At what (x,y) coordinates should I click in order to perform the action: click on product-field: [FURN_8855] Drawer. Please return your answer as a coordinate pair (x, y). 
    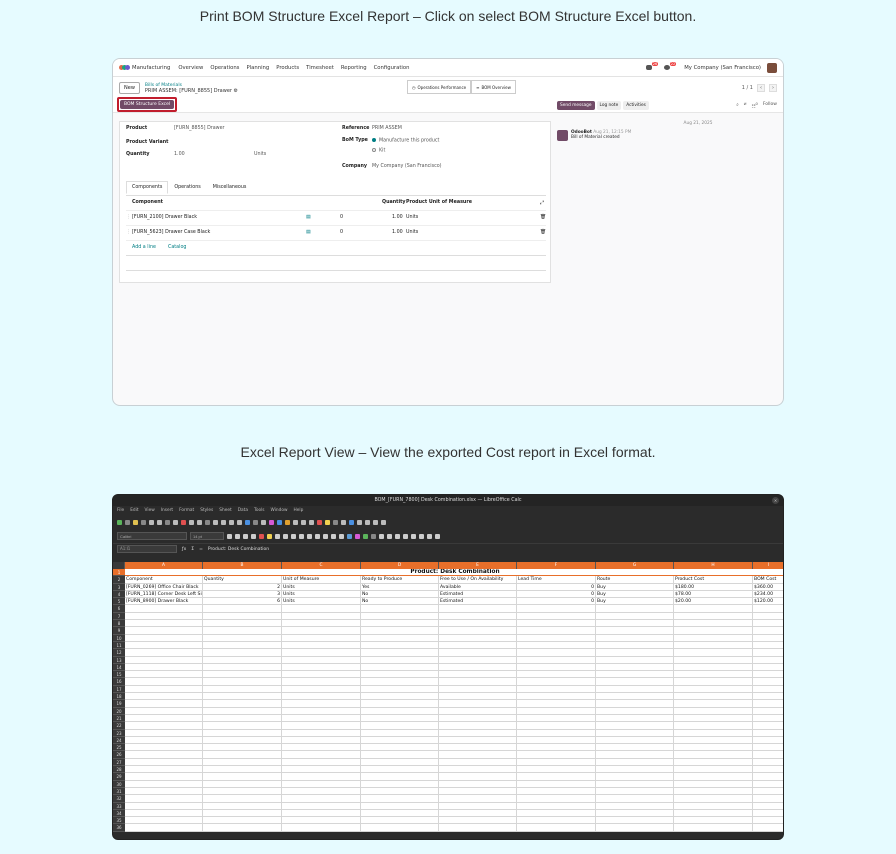
    Looking at the image, I should click on (199, 128).